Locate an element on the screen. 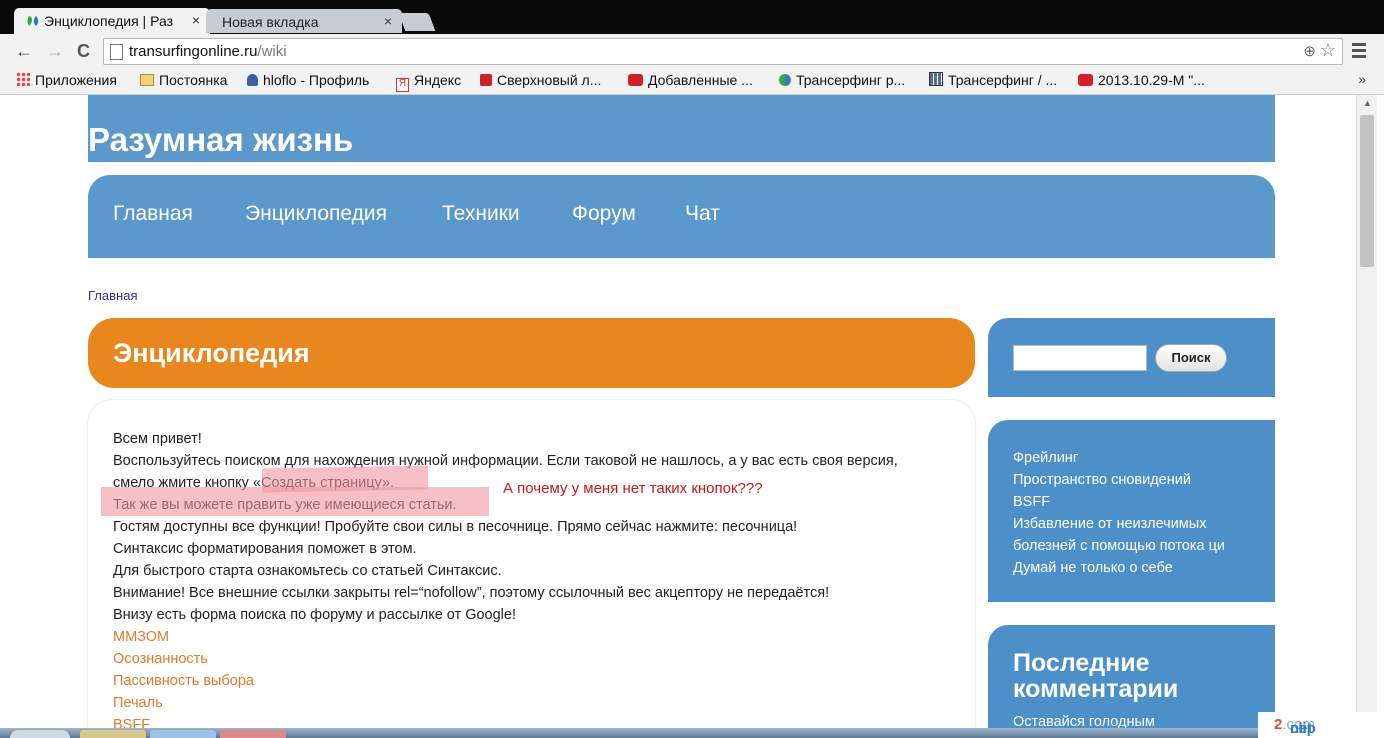 This screenshot has width=1384, height=738. url-text: transurfingonline.ru/wiki is located at coordinates (208, 51).